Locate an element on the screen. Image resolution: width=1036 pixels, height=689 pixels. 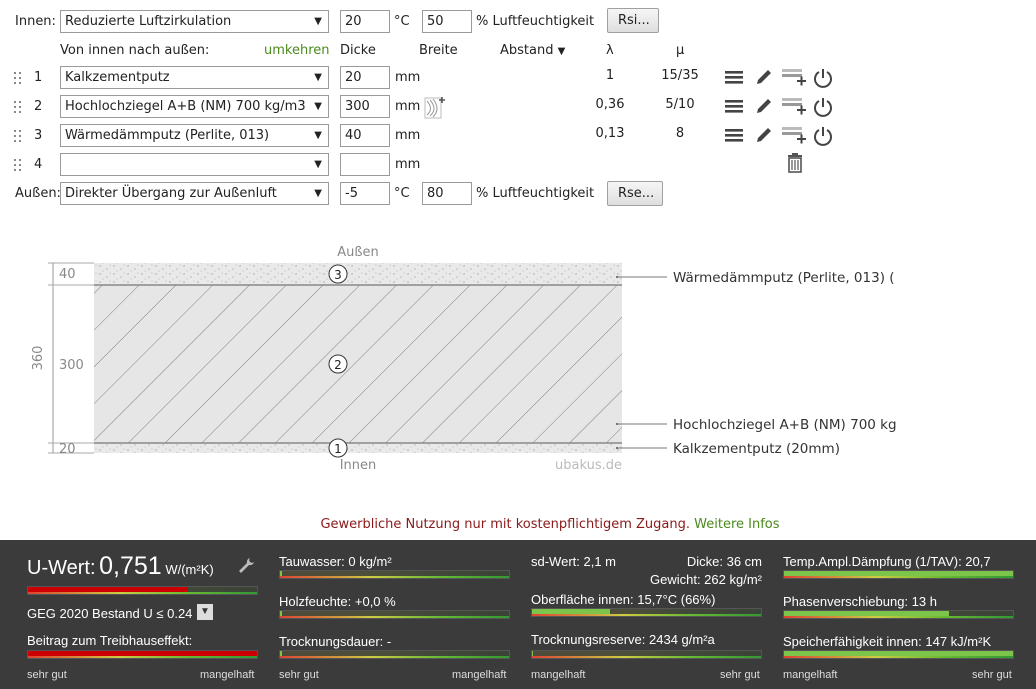
layer-4-thickness-input is located at coordinates (365, 164).